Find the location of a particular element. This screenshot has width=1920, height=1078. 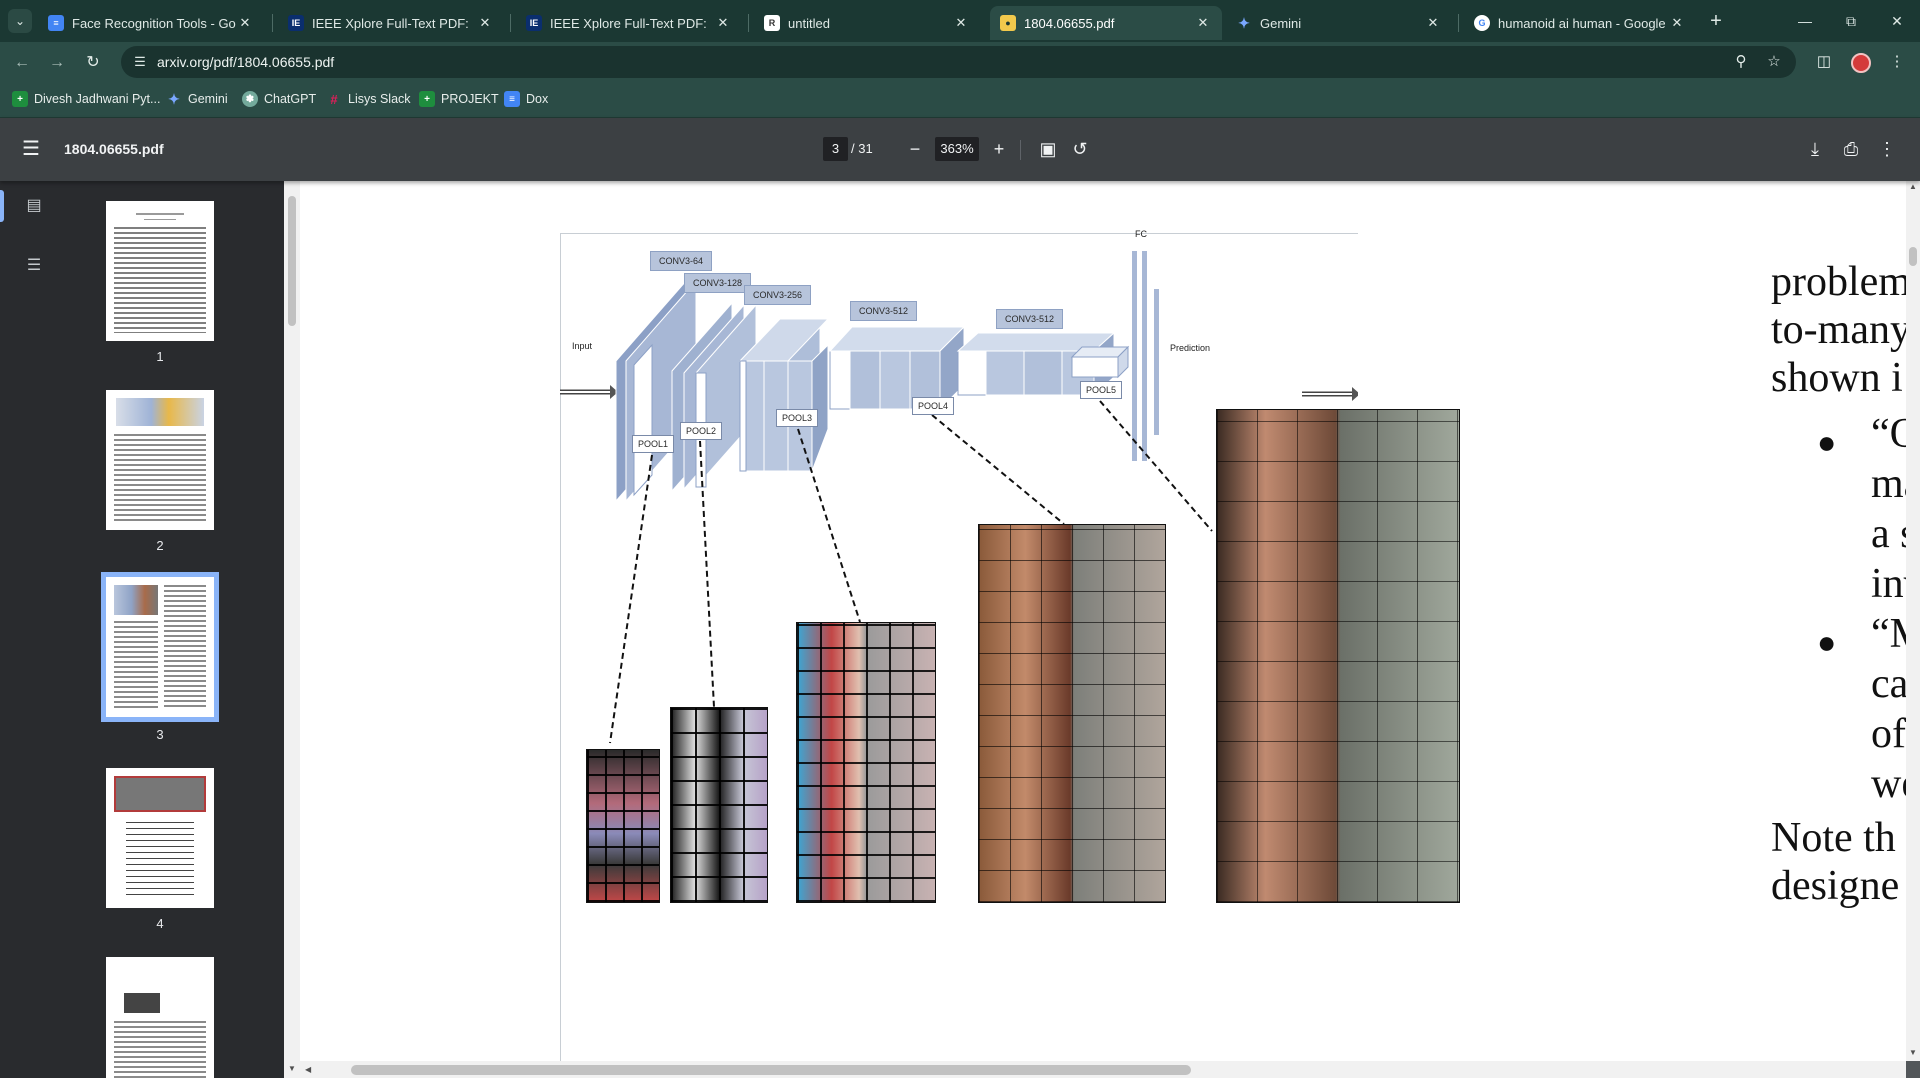

zoom-out-icon: − is located at coordinates (915, 149).